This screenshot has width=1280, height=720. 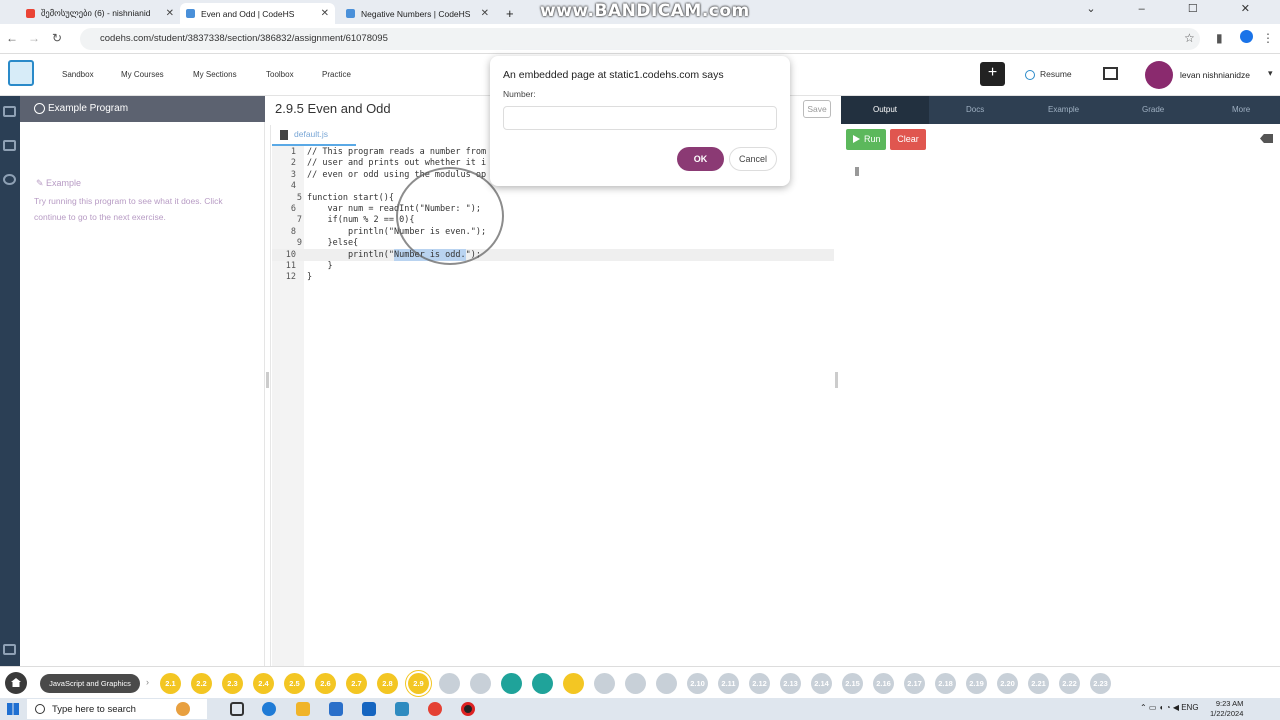 What do you see at coordinates (1215, 75) in the screenshot?
I see `user-name: levan nishnianidze` at bounding box center [1215, 75].